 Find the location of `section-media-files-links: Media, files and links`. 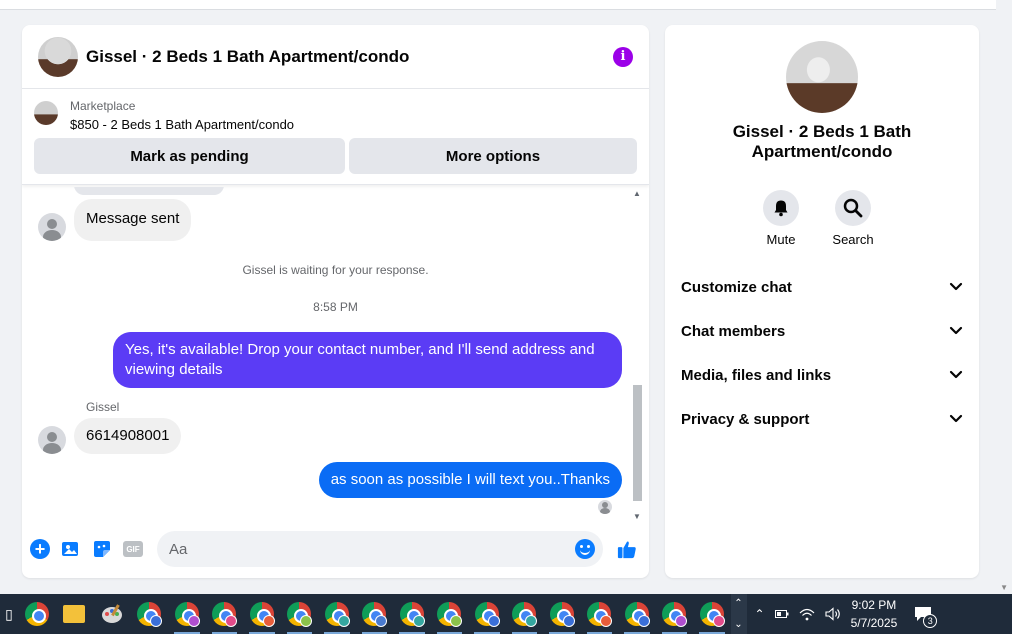

section-media-files-links: Media, files and links is located at coordinates (822, 375).